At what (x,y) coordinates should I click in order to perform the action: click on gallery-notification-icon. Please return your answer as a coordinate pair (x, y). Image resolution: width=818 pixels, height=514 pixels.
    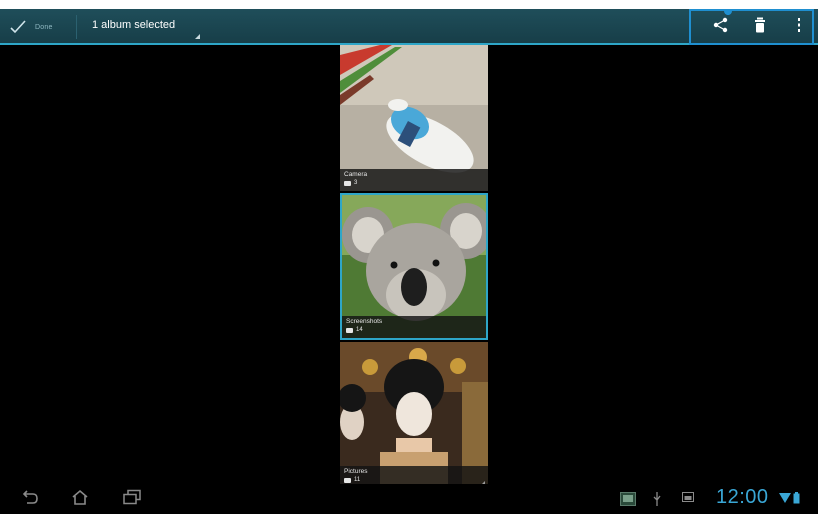
    Looking at the image, I should click on (628, 499).